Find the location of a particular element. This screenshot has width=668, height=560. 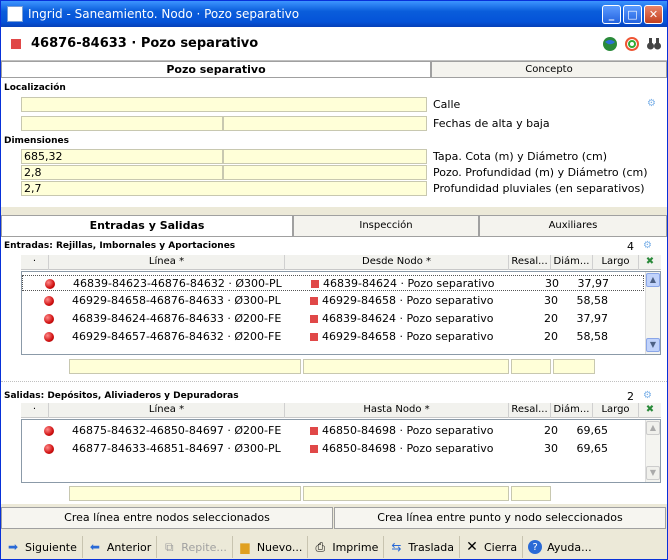

profundidad-pluviales-field: 2,7 is located at coordinates (224, 188).